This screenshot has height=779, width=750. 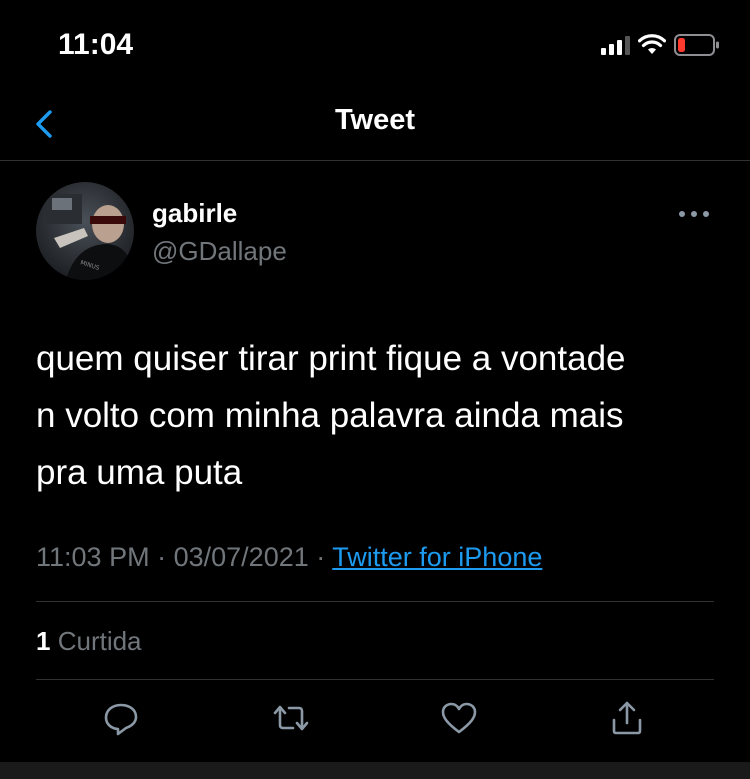 I want to click on wifi-icon, so click(x=652, y=44).